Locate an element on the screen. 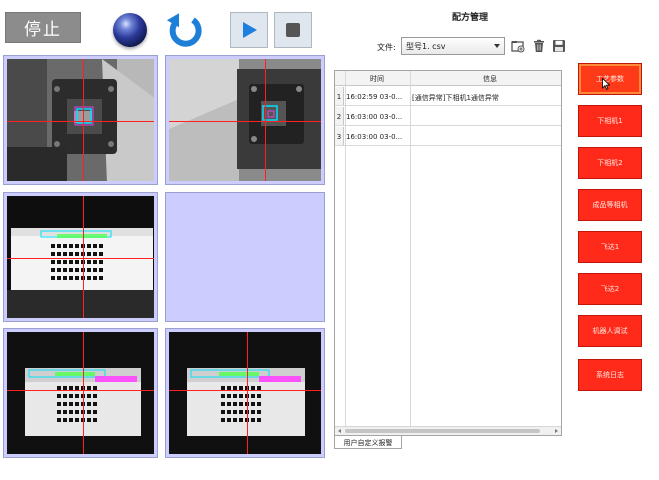 This screenshot has height=480, width=659. row-message: [通信异常]下相机1通信异常 is located at coordinates (455, 98).